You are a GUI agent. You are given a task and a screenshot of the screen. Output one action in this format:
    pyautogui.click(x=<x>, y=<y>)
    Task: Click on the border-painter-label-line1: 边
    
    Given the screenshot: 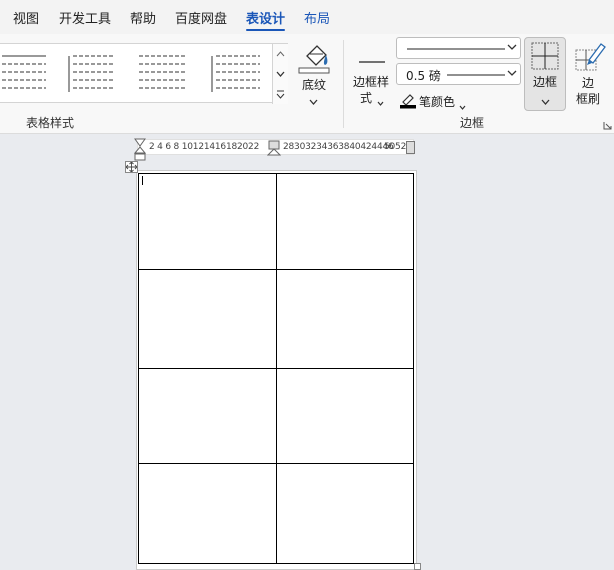 What is the action you would take?
    pyautogui.click(x=588, y=83)
    